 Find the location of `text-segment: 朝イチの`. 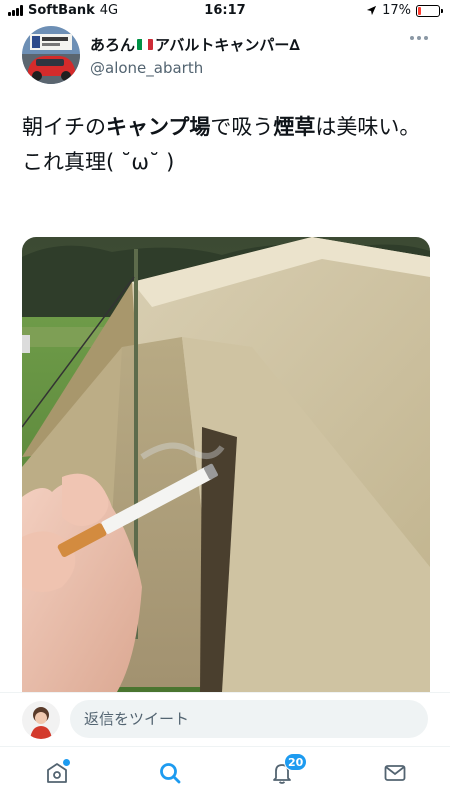

text-segment: 朝イチの is located at coordinates (64, 127).